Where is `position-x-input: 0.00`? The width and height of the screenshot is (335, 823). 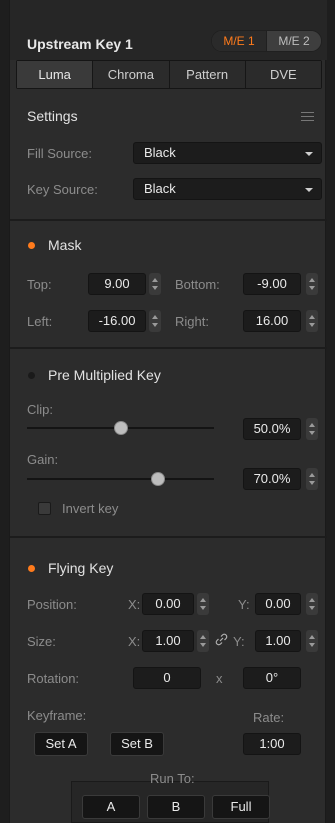 position-x-input: 0.00 is located at coordinates (168, 604).